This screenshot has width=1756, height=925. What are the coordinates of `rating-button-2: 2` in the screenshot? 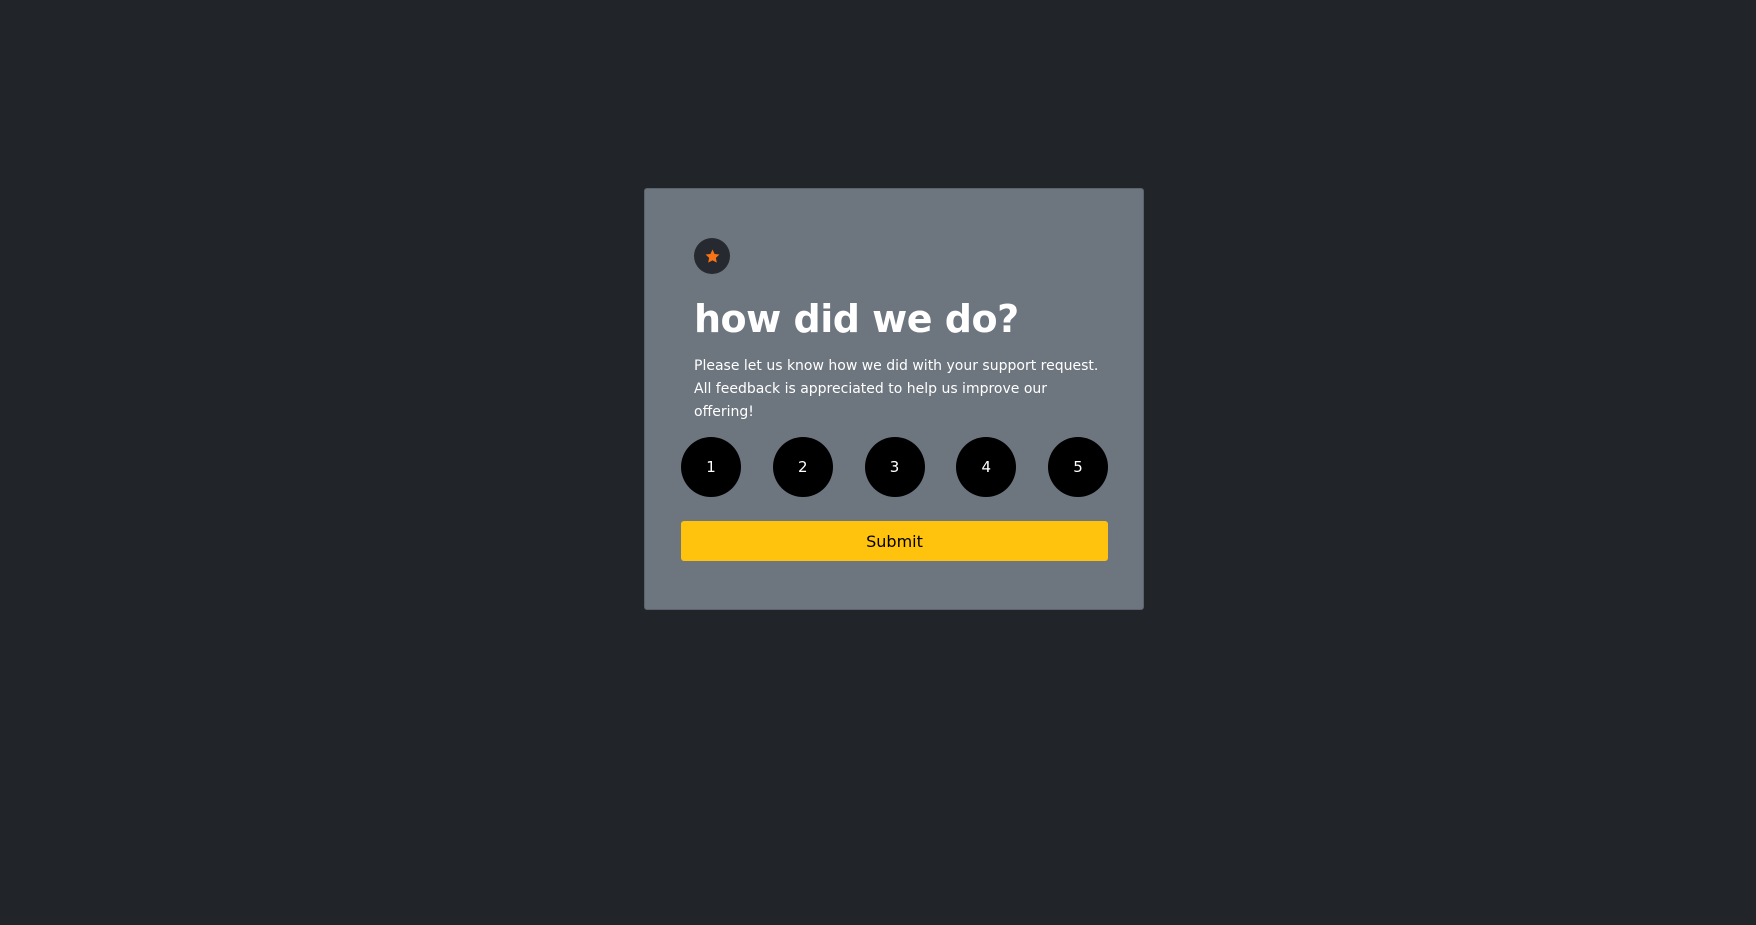 It's located at (802, 467).